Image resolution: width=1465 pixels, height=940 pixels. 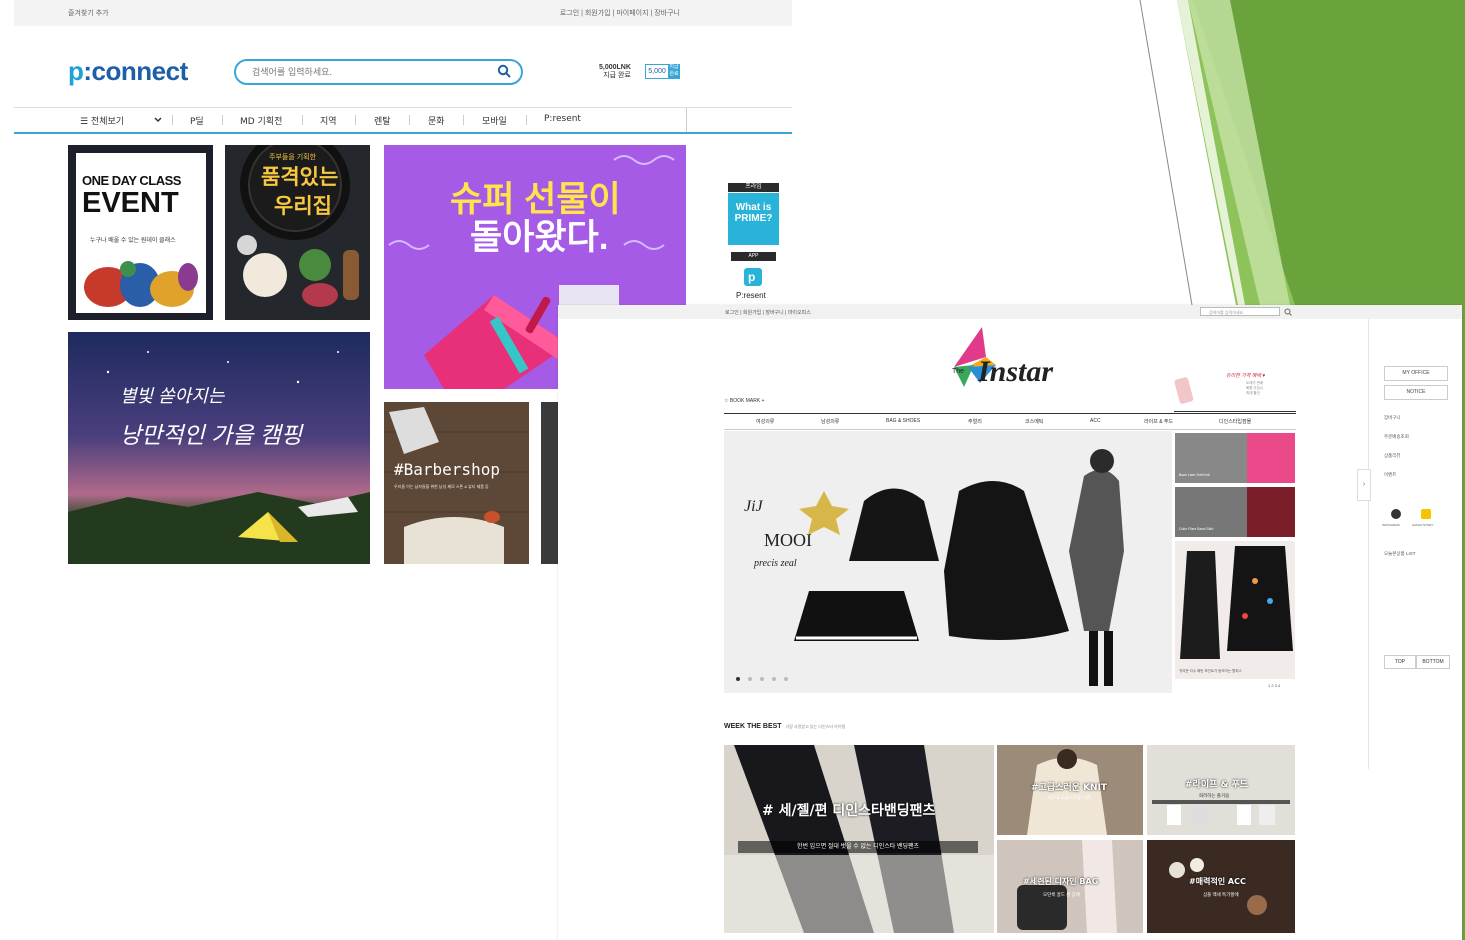 I want to click on my-office-button: MY OFFICE, so click(x=1416, y=373).